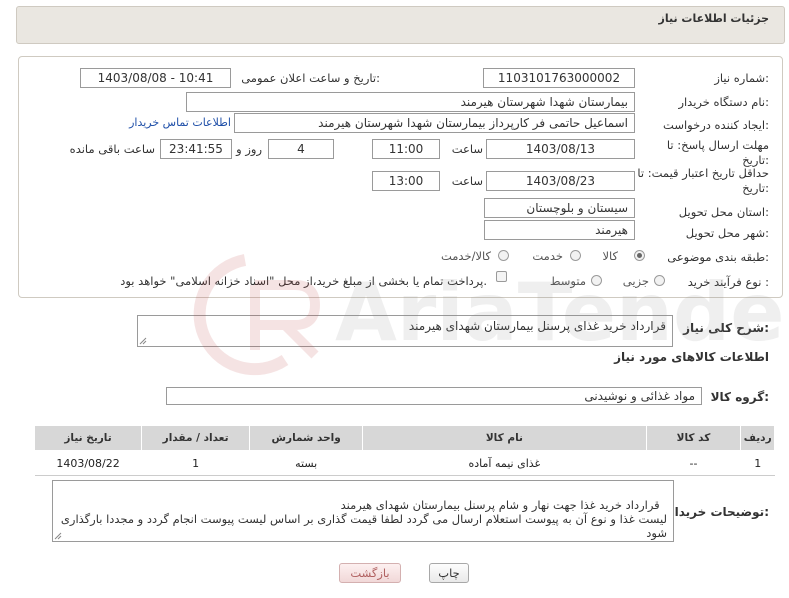 The image size is (789, 598). What do you see at coordinates (728, 282) in the screenshot?
I see `process-label: نوع فرآیند خرید :` at bounding box center [728, 282].